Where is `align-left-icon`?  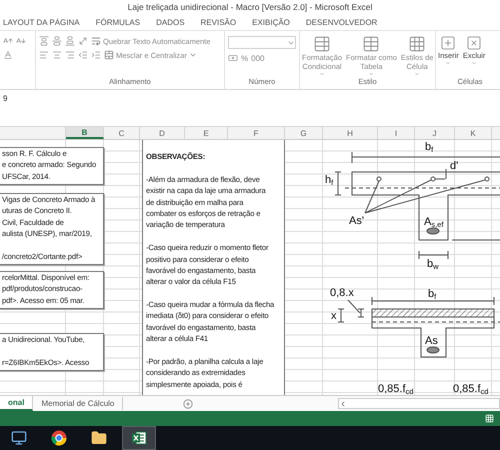
align-left-icon is located at coordinates (44, 55).